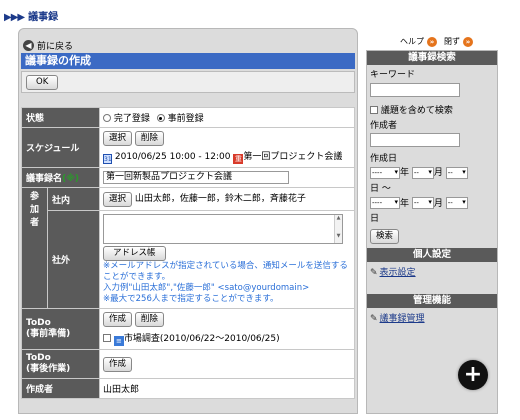  Describe the element at coordinates (60, 147) in the screenshot. I see `schedule-label: スケジュール` at that location.